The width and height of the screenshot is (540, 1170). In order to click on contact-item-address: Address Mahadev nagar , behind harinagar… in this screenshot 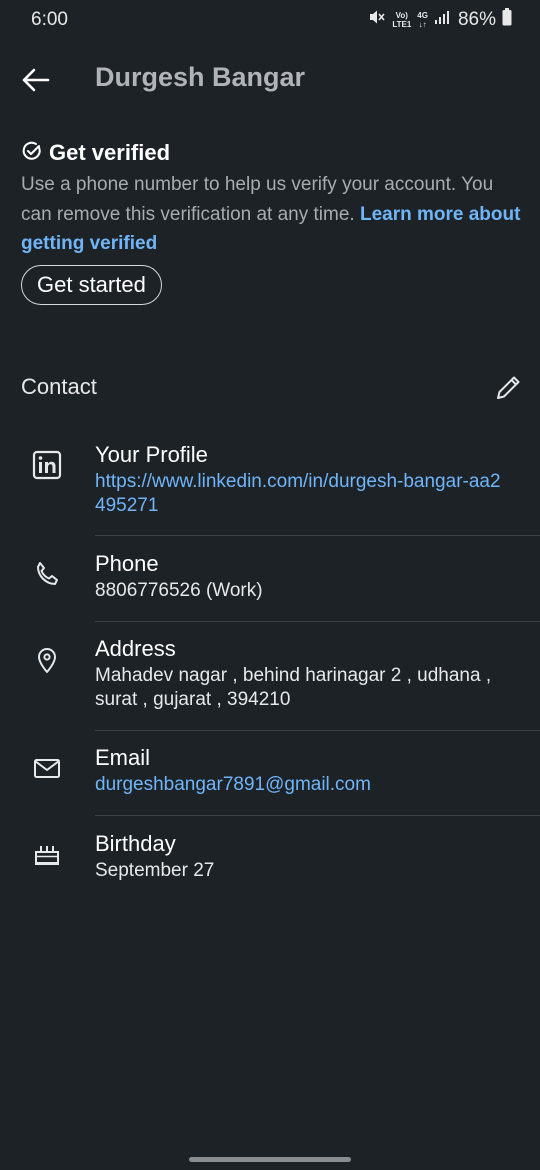, I will do `click(270, 682)`.